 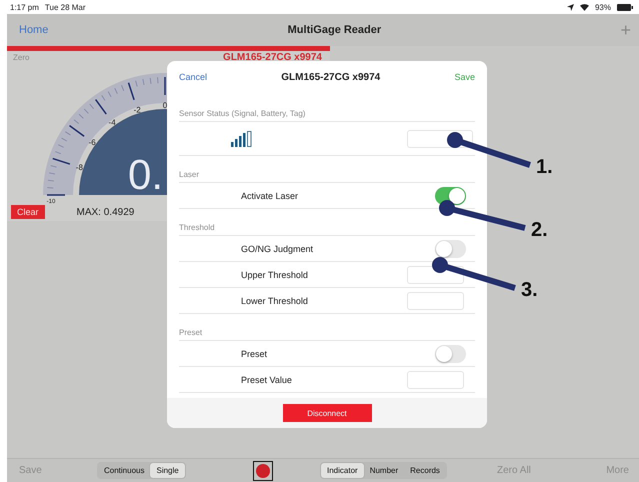 I want to click on setting-label: Preset Value, so click(x=267, y=379).